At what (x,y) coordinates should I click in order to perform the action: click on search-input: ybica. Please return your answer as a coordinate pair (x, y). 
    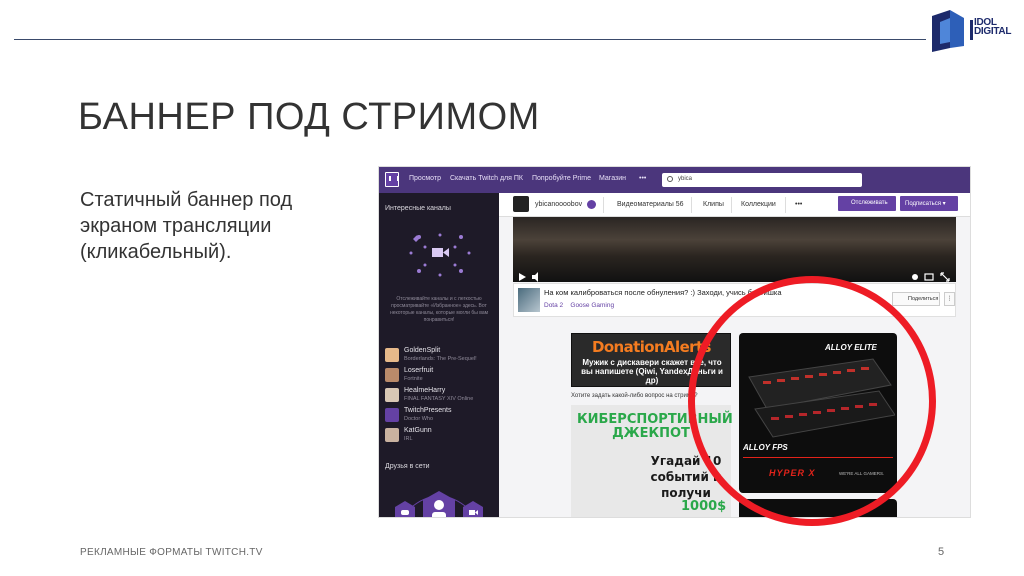
    Looking at the image, I should click on (762, 180).